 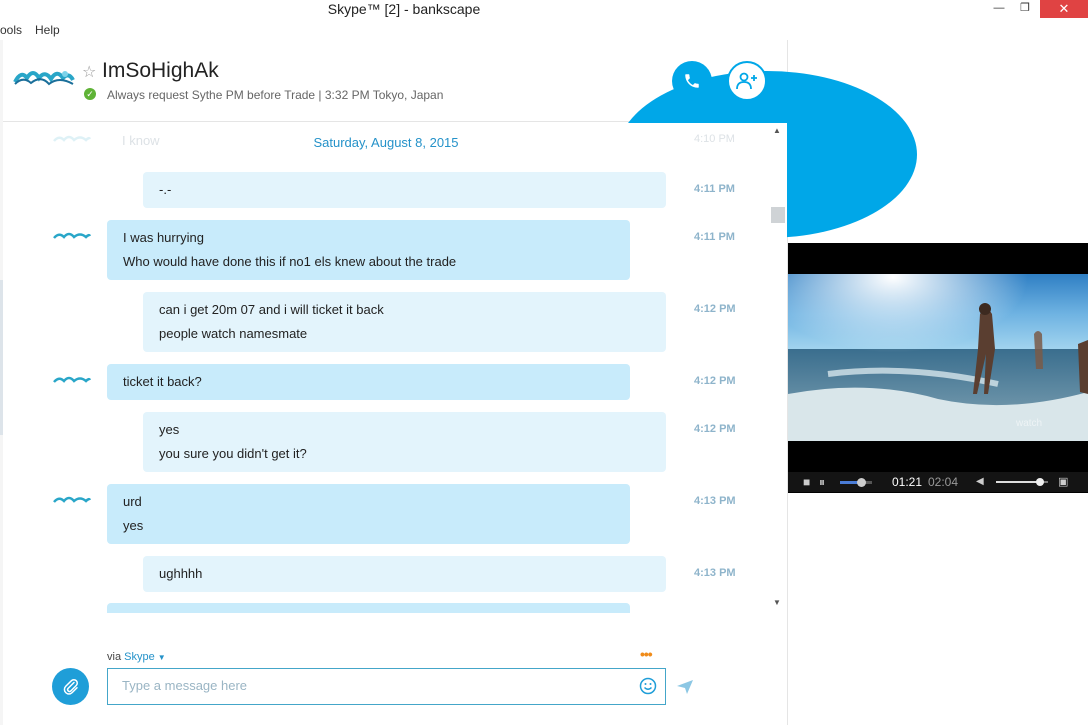 What do you see at coordinates (646, 654) in the screenshot?
I see `typing-indicator: •••` at bounding box center [646, 654].